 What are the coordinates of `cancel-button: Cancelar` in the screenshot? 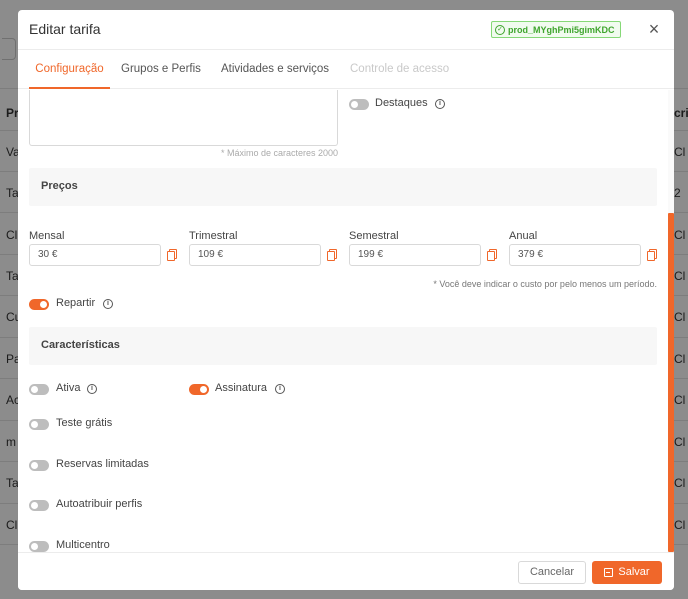 It's located at (552, 572).